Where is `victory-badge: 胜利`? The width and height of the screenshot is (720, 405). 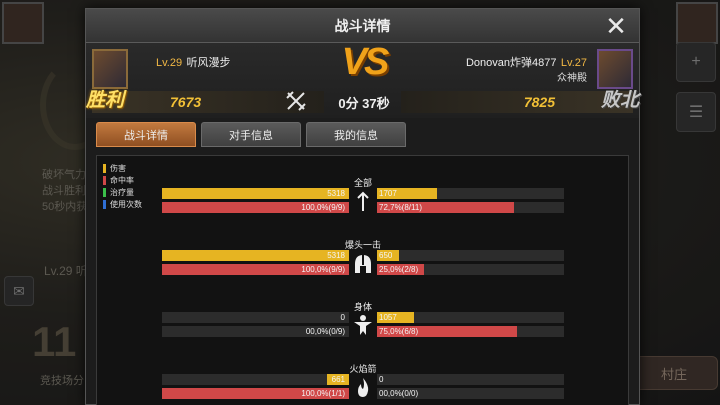 victory-badge: 胜利 is located at coordinates (105, 100).